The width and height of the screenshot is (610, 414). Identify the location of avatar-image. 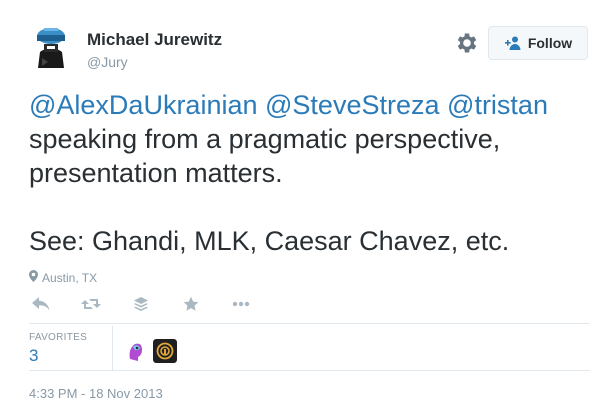
(51, 45).